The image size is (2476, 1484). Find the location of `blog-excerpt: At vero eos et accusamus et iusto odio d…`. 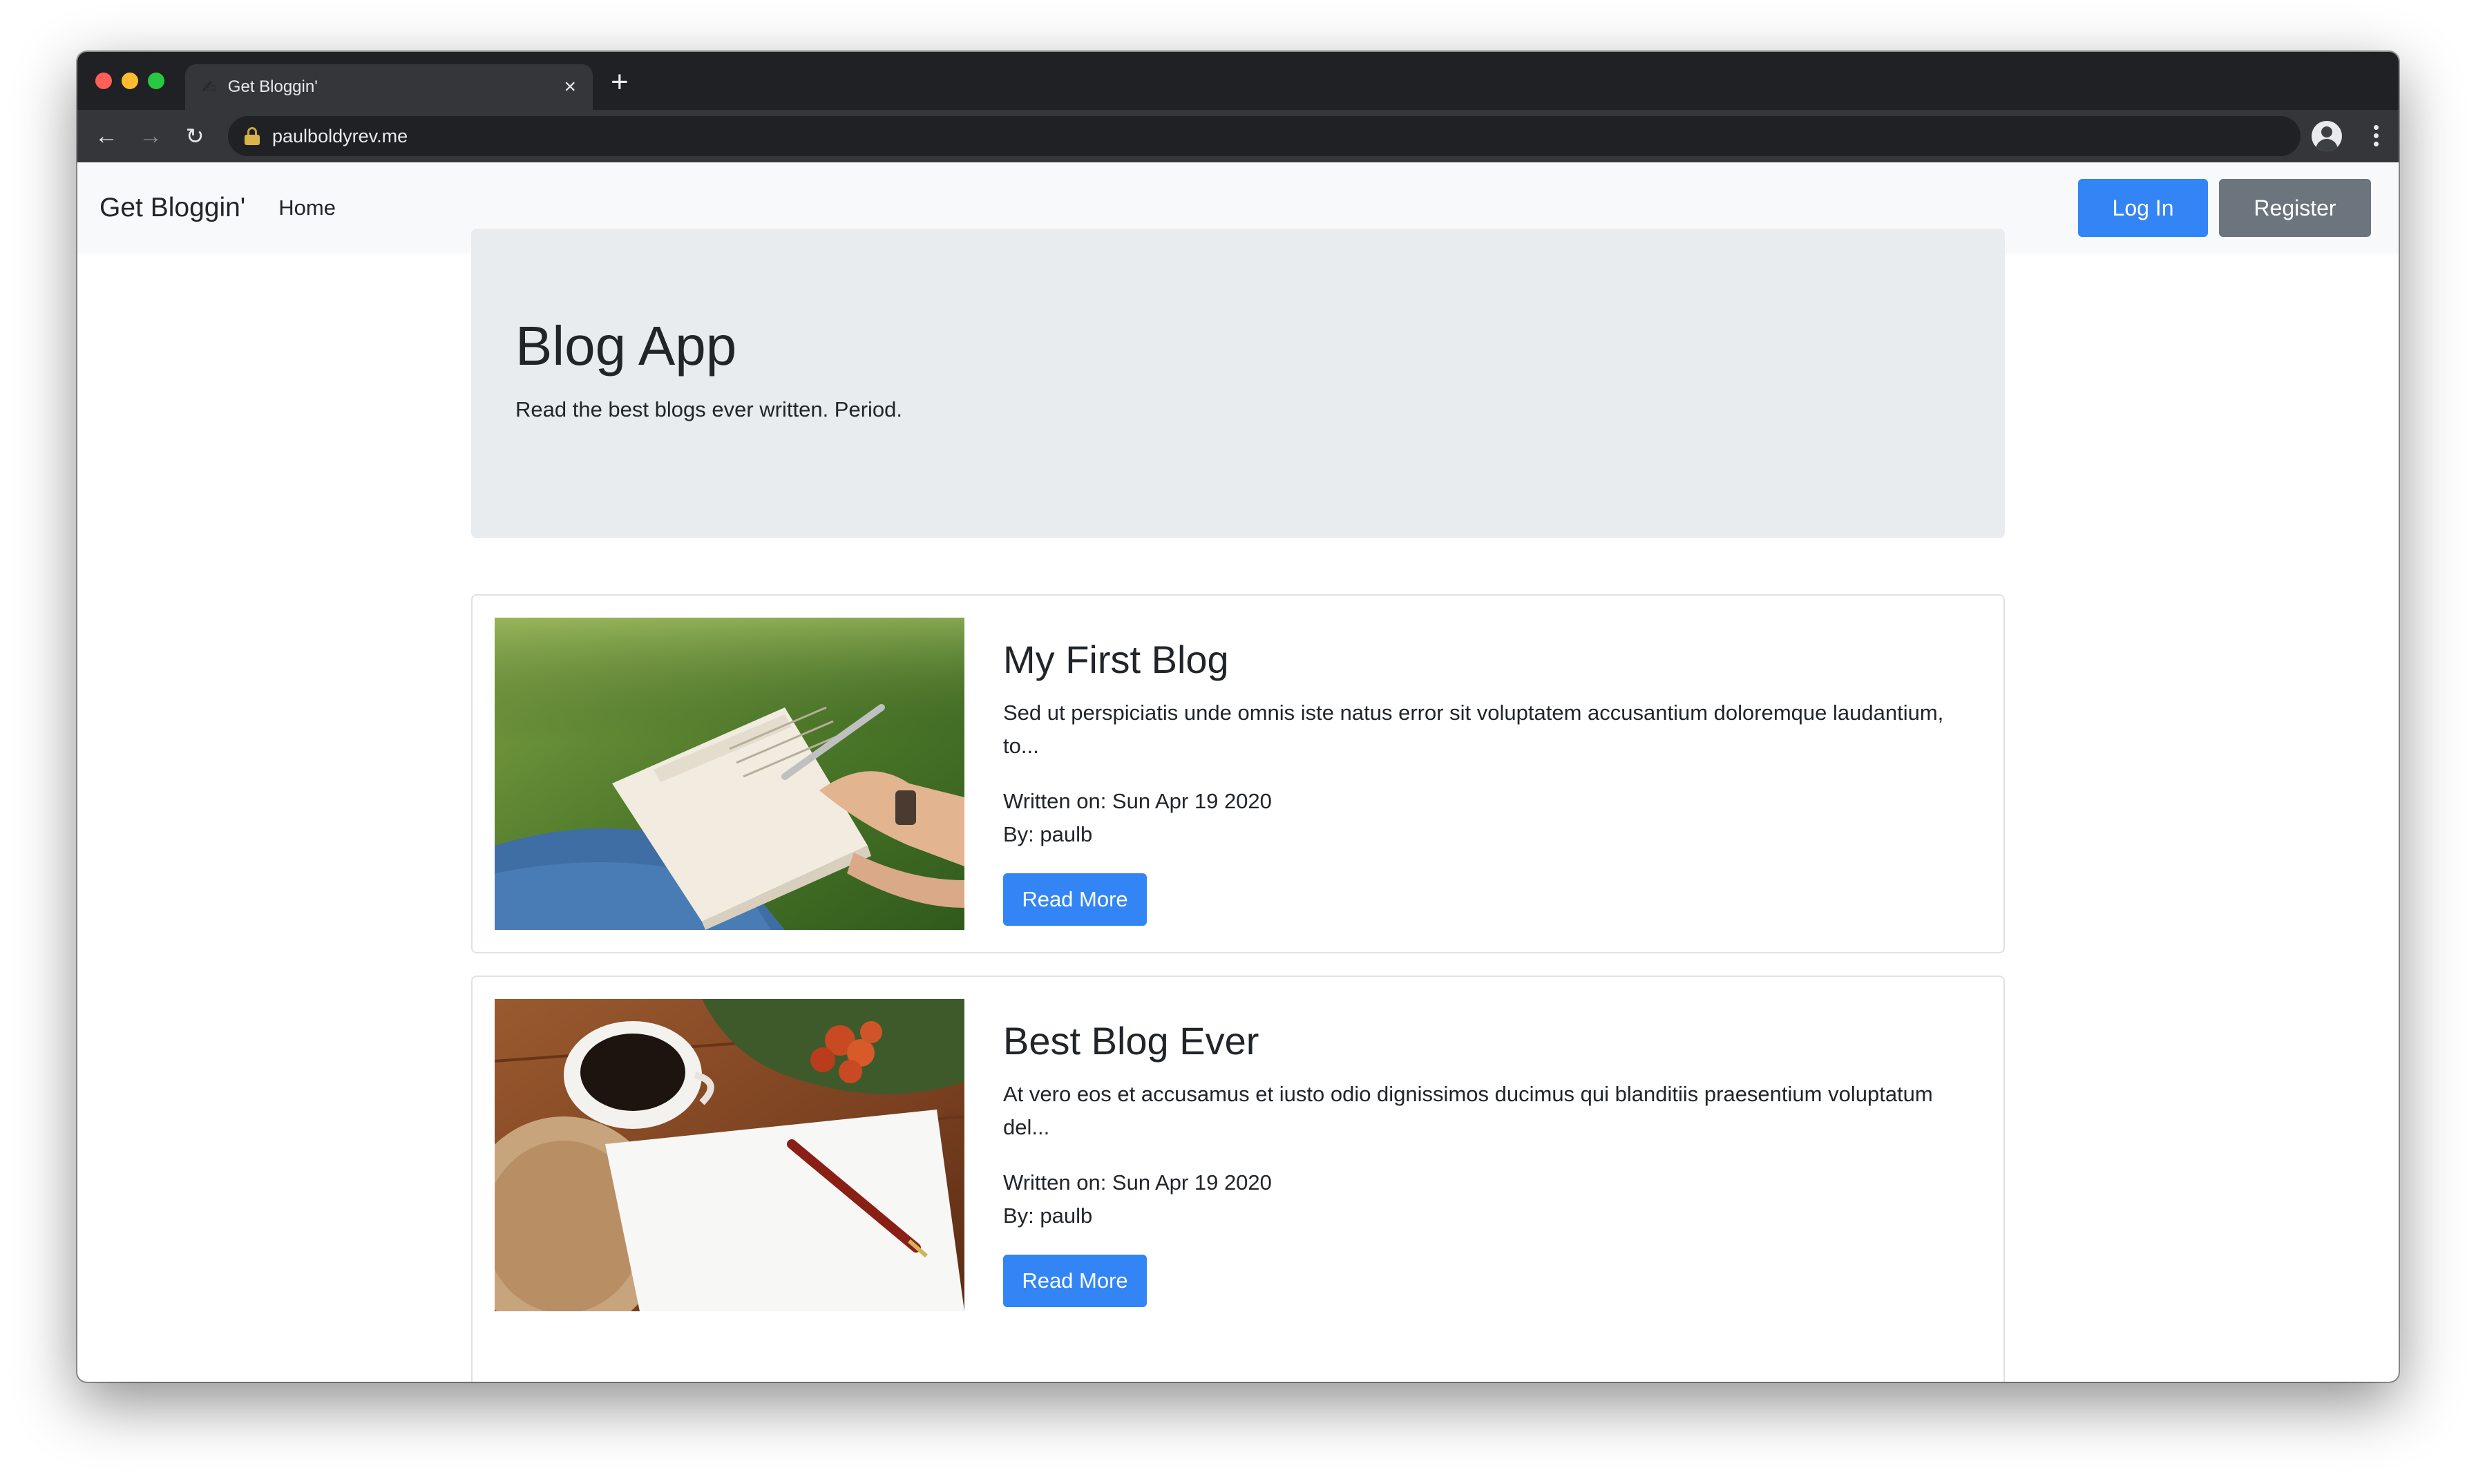

blog-excerpt: At vero eos et accusamus et iusto odio d… is located at coordinates (1468, 1110).